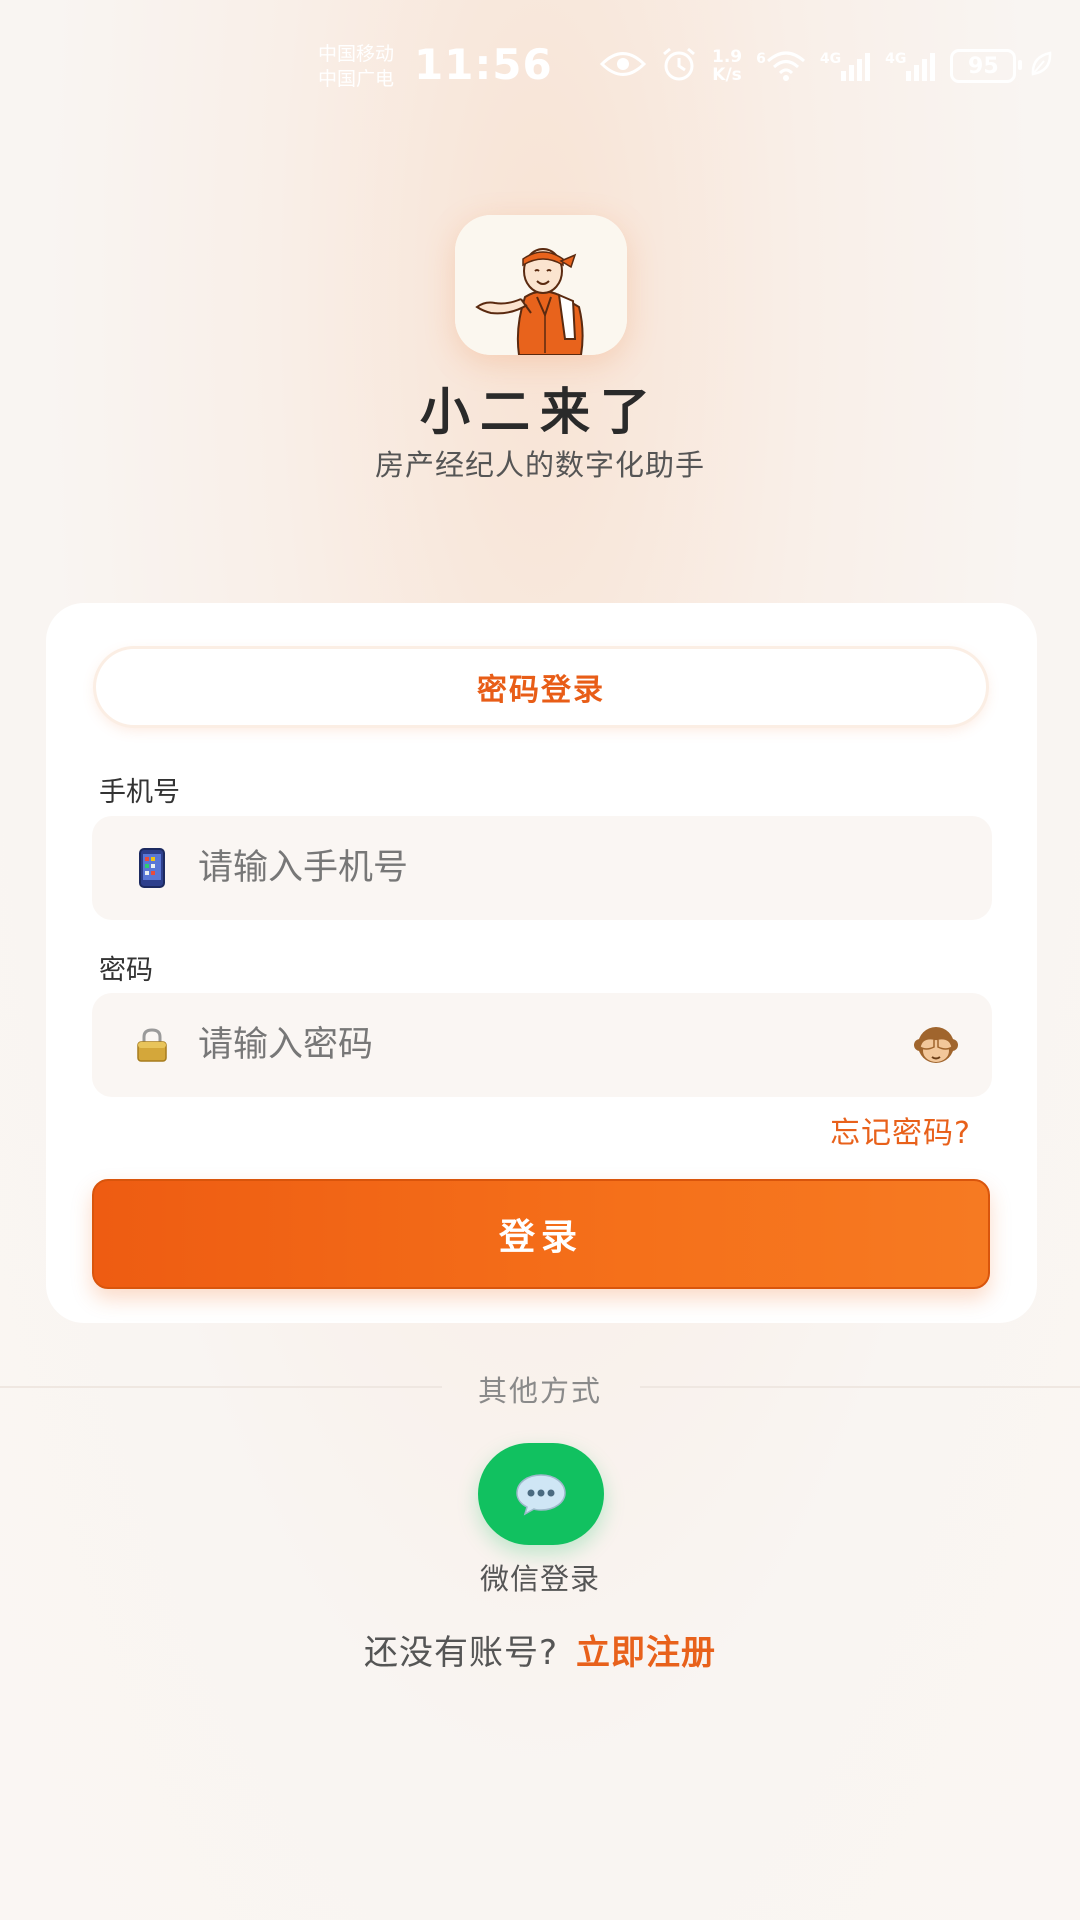 This screenshot has width=1080, height=1920. What do you see at coordinates (845, 66) in the screenshot?
I see `signal-1-icon: 4G` at bounding box center [845, 66].